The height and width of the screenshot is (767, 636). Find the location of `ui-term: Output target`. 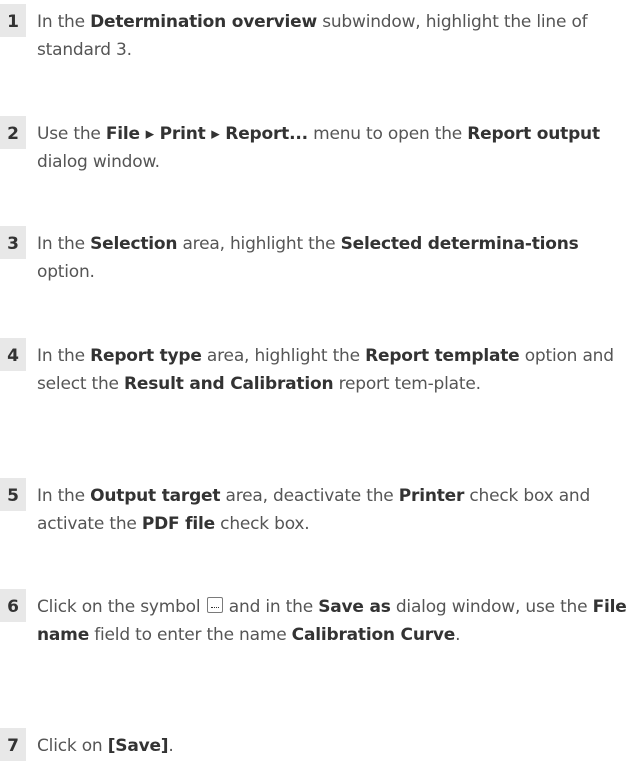

ui-term: Output target is located at coordinates (155, 496).